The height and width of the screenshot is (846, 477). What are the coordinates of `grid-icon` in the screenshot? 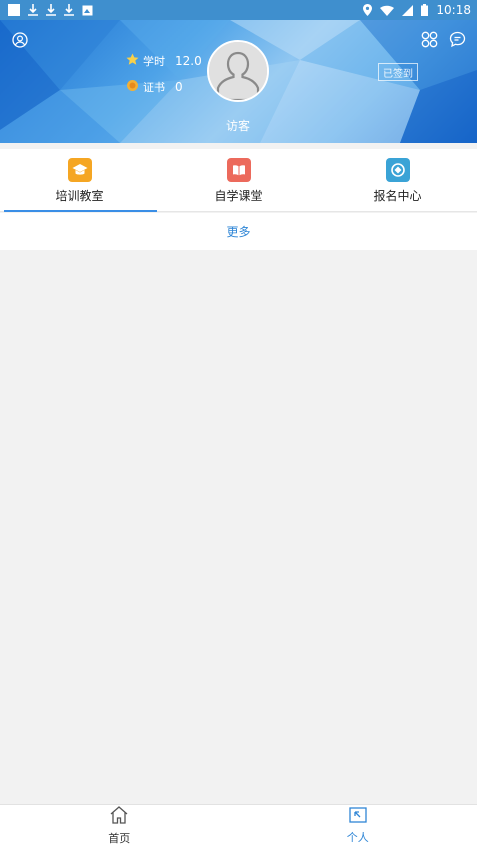 It's located at (429, 39).